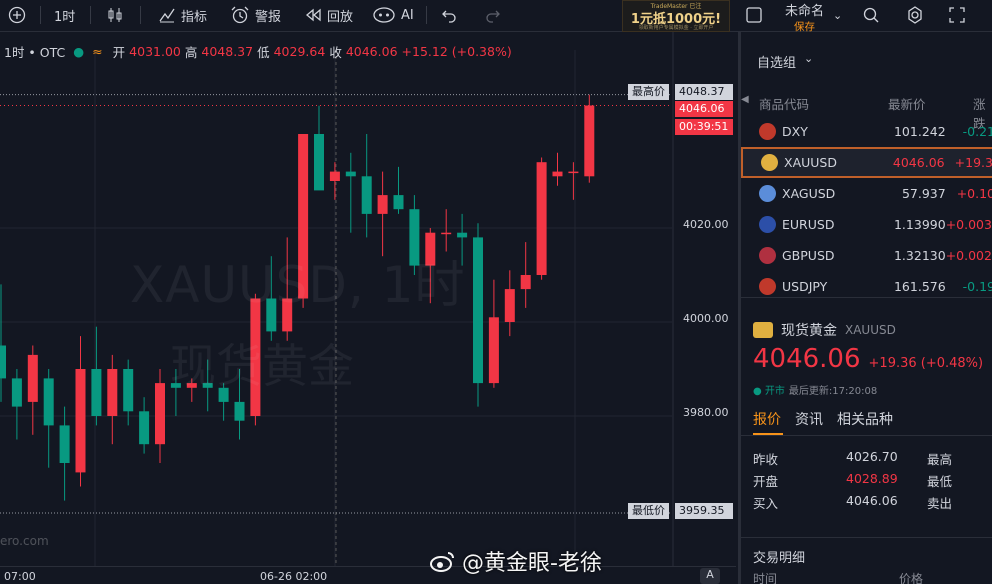 The height and width of the screenshot is (584, 992). I want to click on watchlist-row: XAUUSD 4046.06 +19.3, so click(866, 162).